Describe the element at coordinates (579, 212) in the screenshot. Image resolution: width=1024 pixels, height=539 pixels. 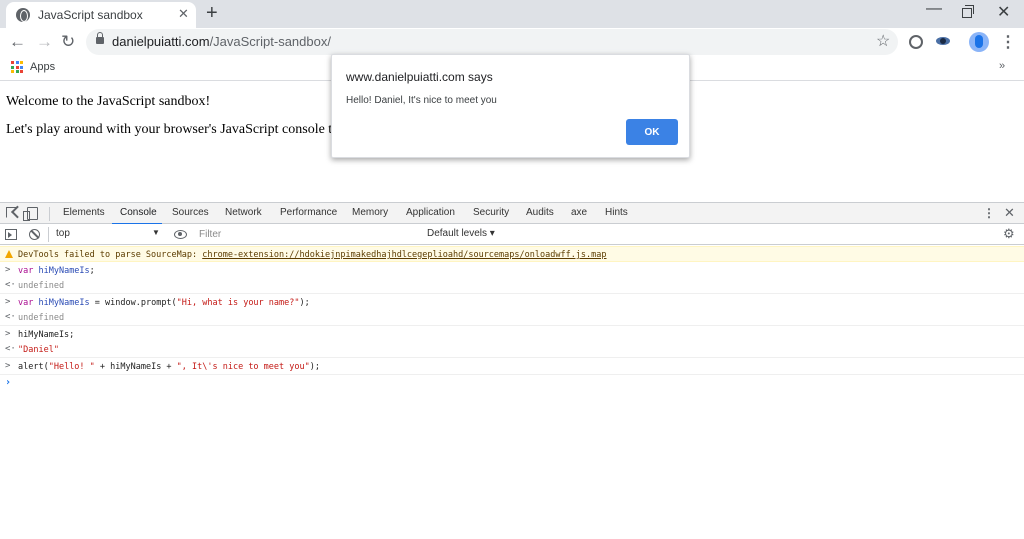
I see `tab-axe: axe` at that location.